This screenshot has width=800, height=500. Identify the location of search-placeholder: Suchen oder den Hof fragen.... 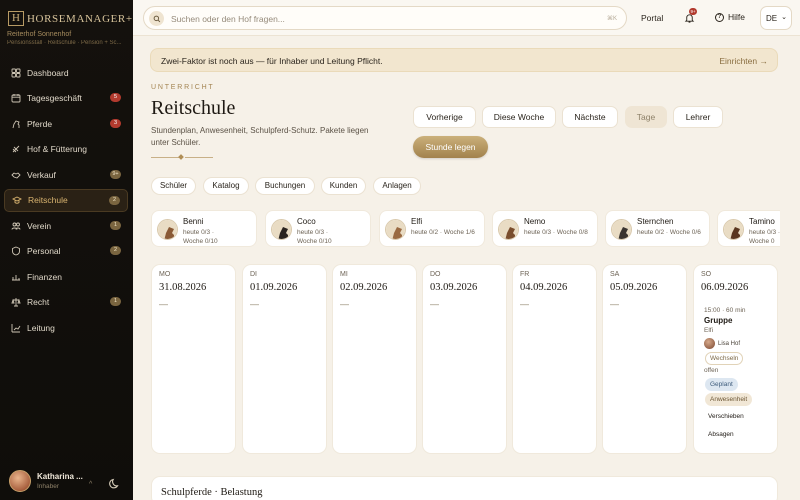
(228, 19).